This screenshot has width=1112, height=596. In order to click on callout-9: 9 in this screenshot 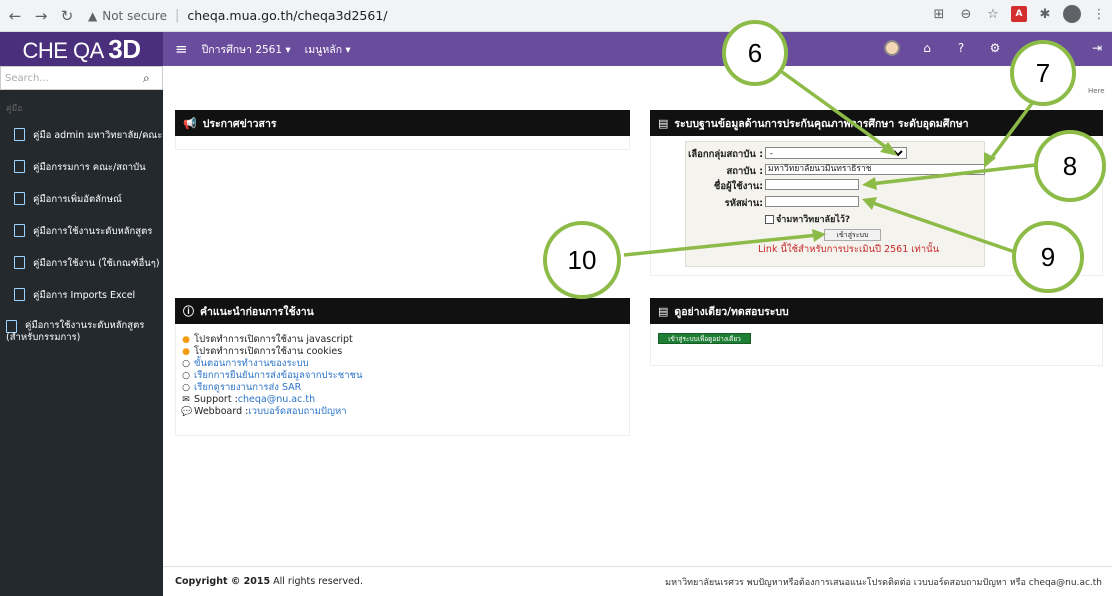, I will do `click(1048, 257)`.